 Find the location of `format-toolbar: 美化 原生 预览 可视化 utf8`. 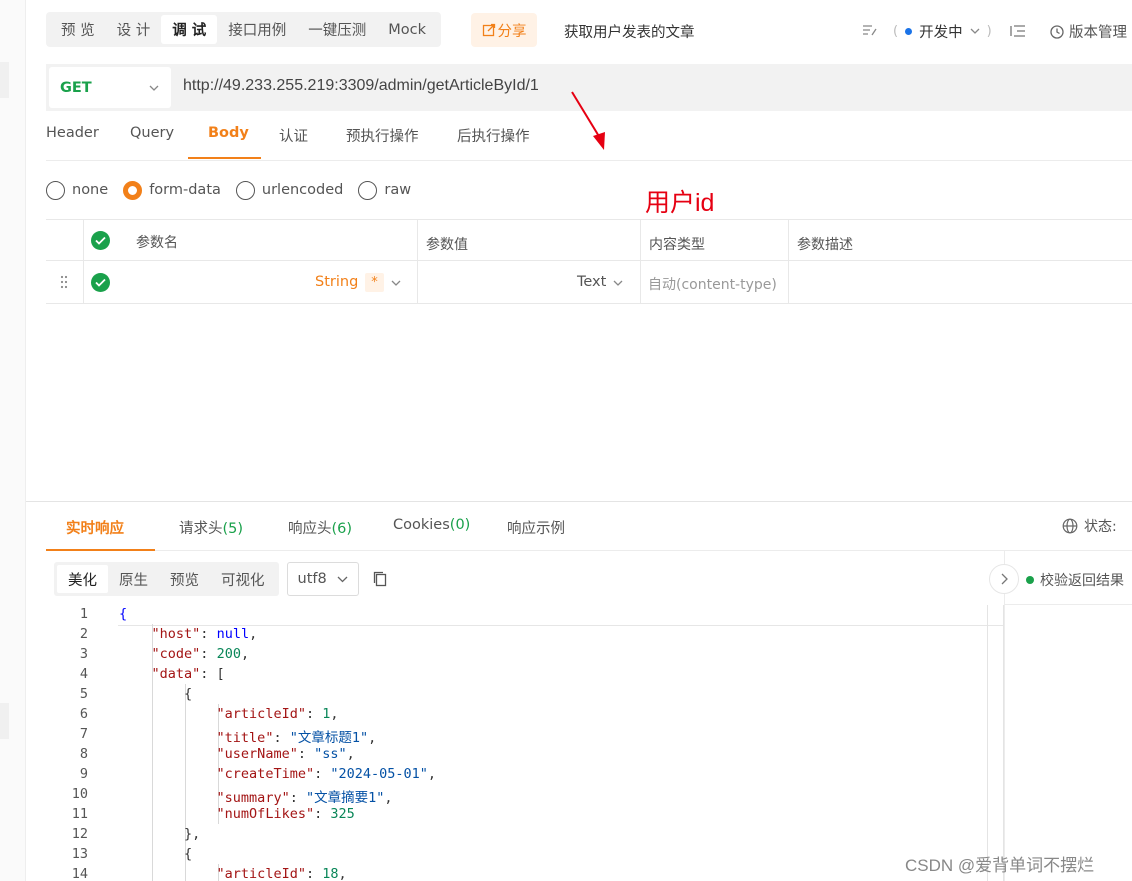

format-toolbar: 美化 原生 预览 可视化 utf8 is located at coordinates (220, 579).